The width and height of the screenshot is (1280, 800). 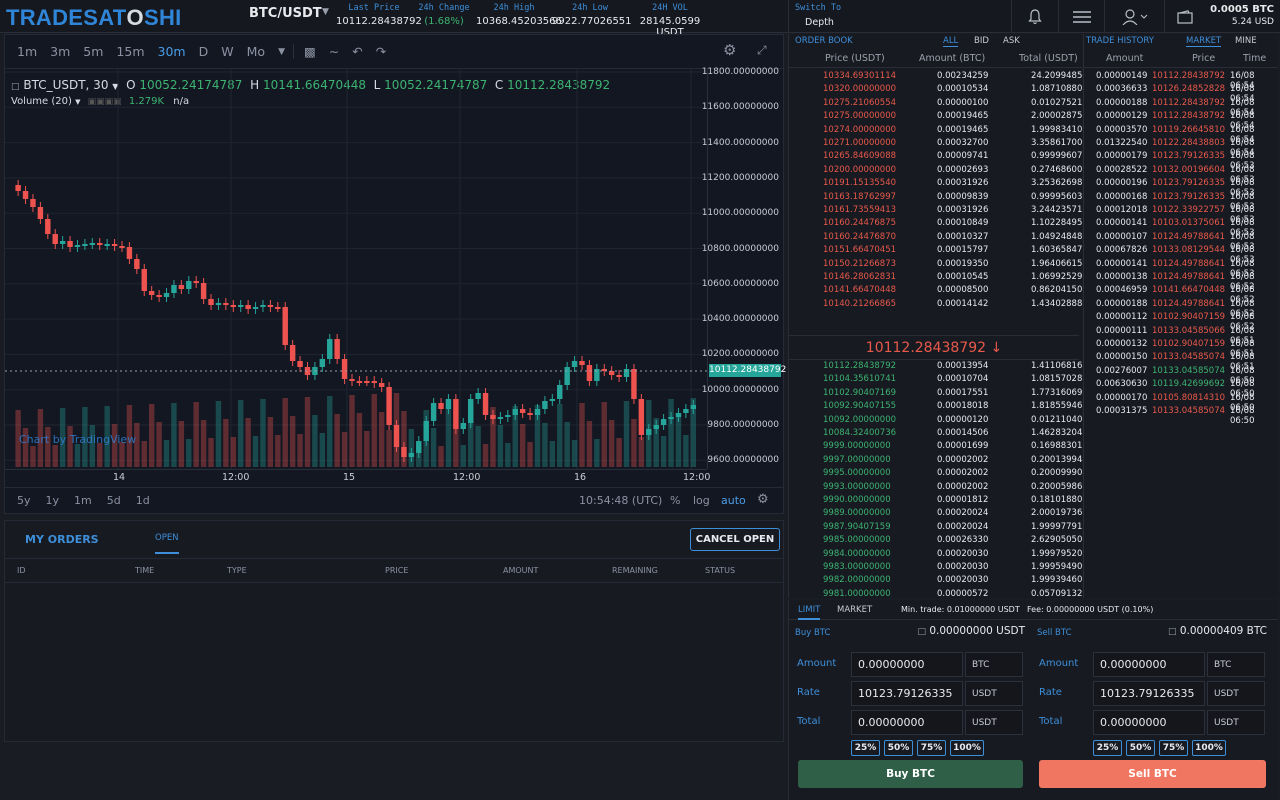 I want to click on ask-row: 10160.24476870 0.00010327 1.04924848, so click(x=935, y=237).